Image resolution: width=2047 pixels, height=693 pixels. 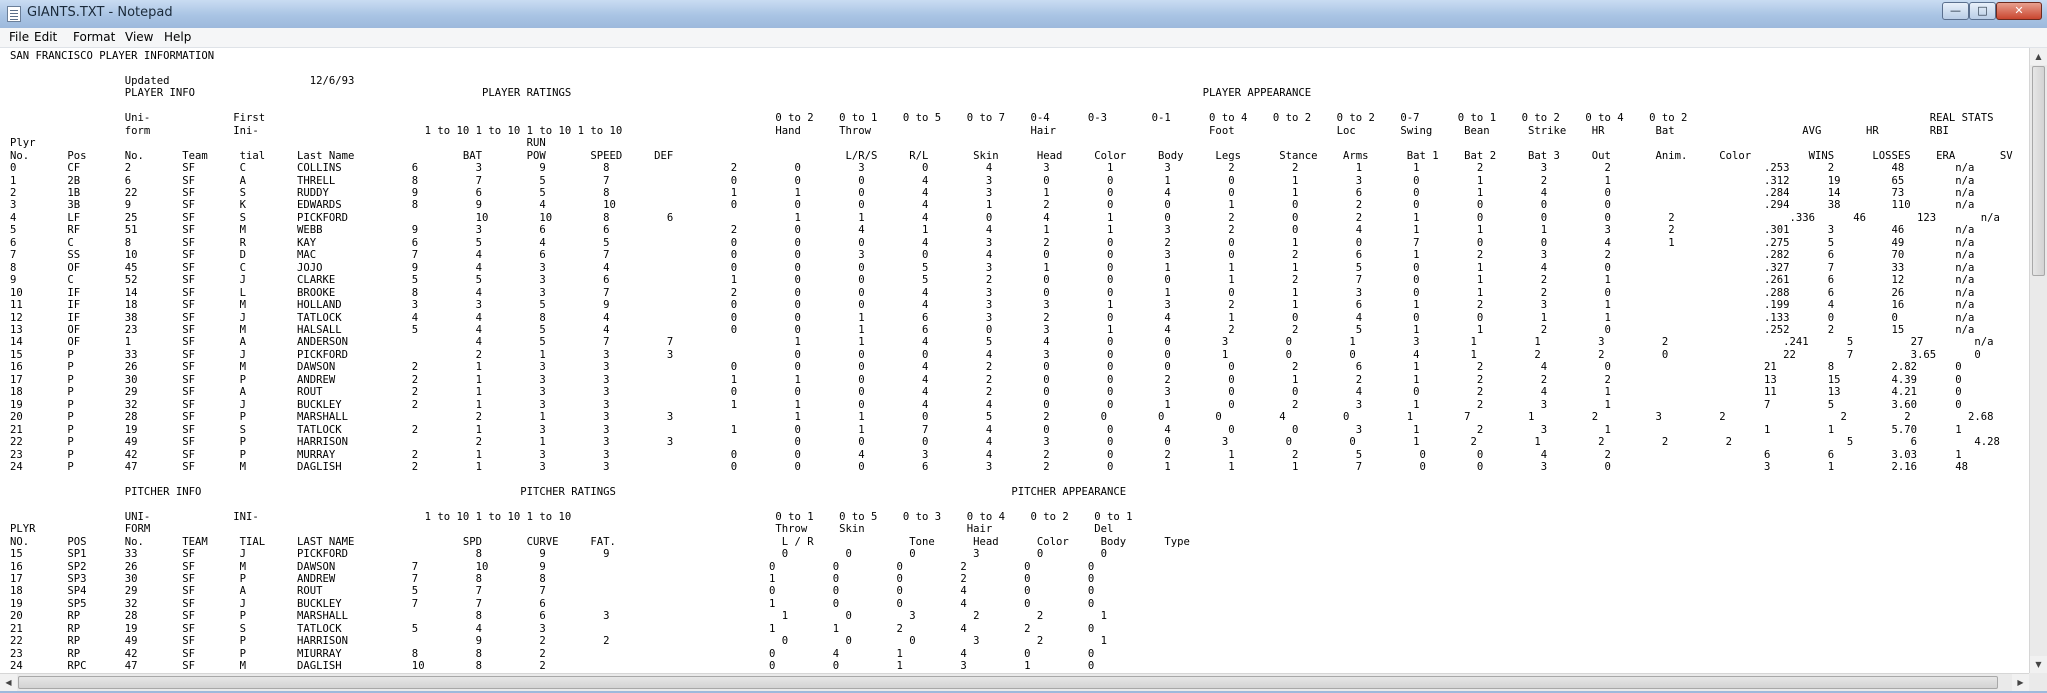 I want to click on notepad-icon, so click(x=14, y=14).